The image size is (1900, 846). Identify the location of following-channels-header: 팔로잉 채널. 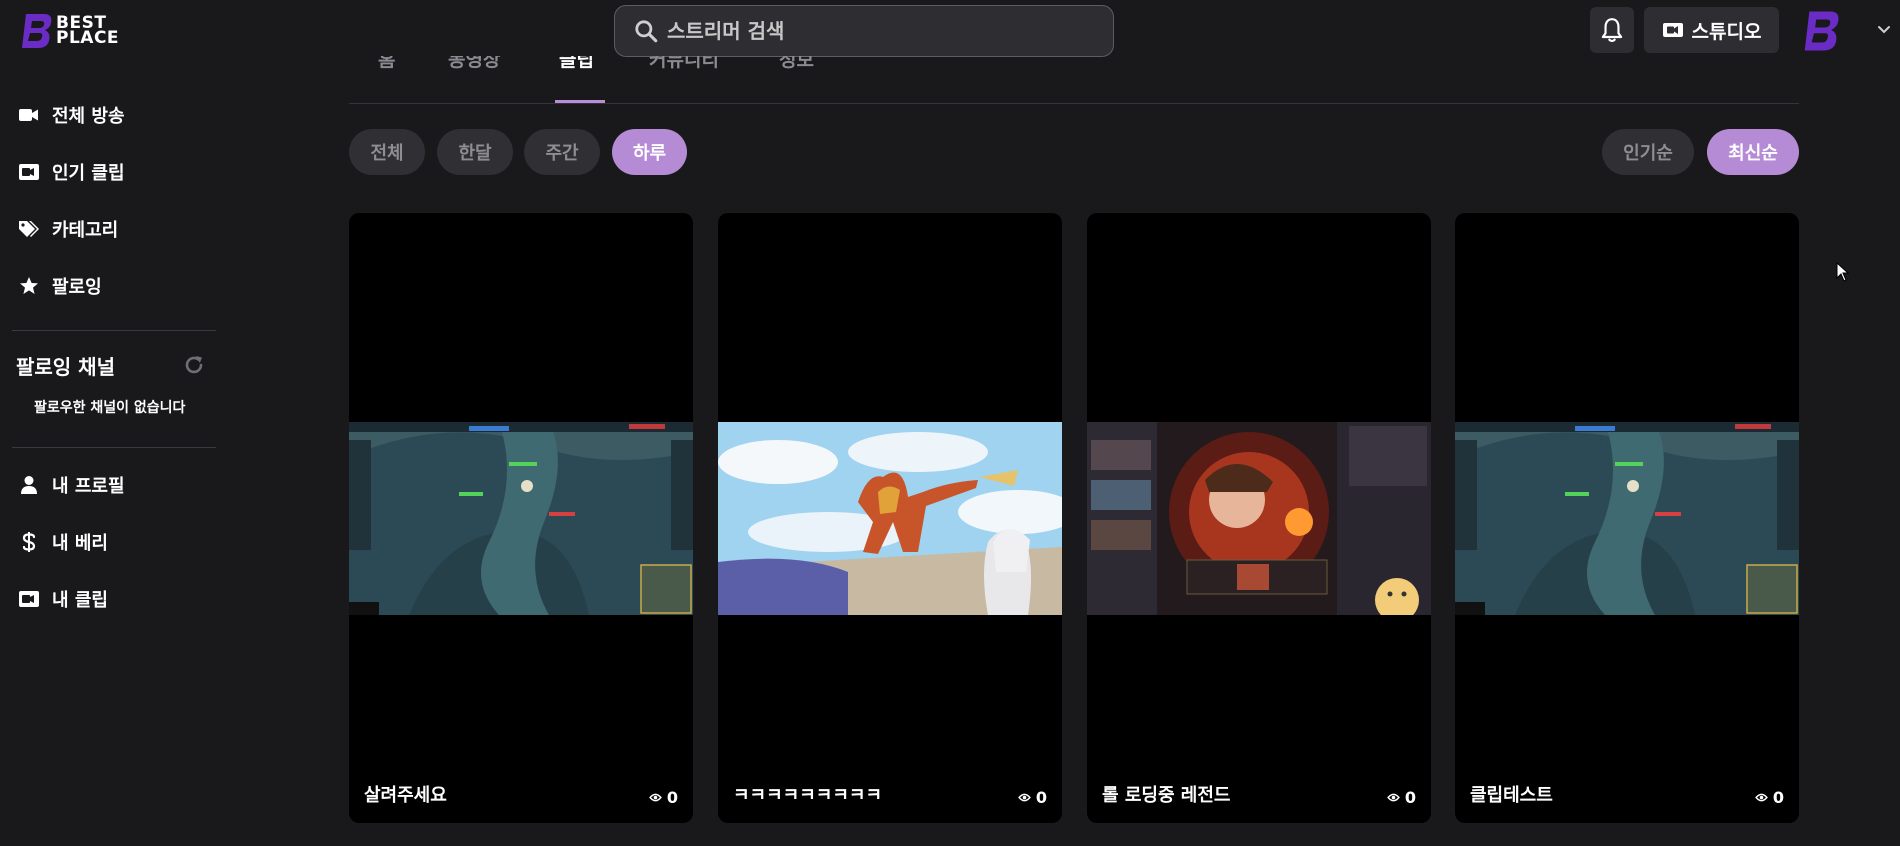
(108, 365).